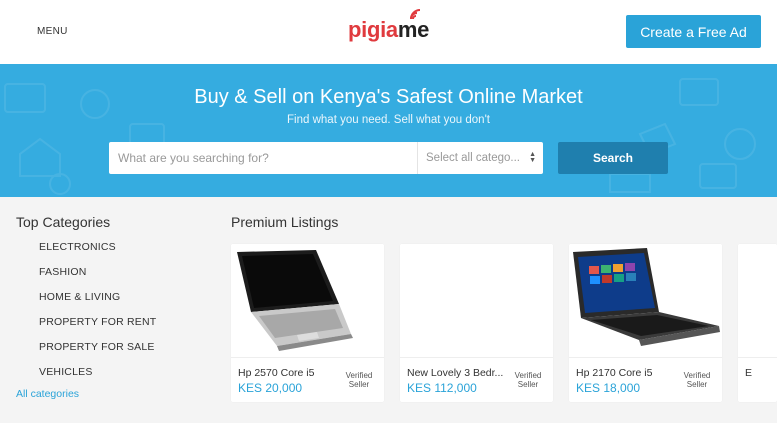 The height and width of the screenshot is (423, 777). I want to click on premium-listings-heading: Premium Listings, so click(285, 222).